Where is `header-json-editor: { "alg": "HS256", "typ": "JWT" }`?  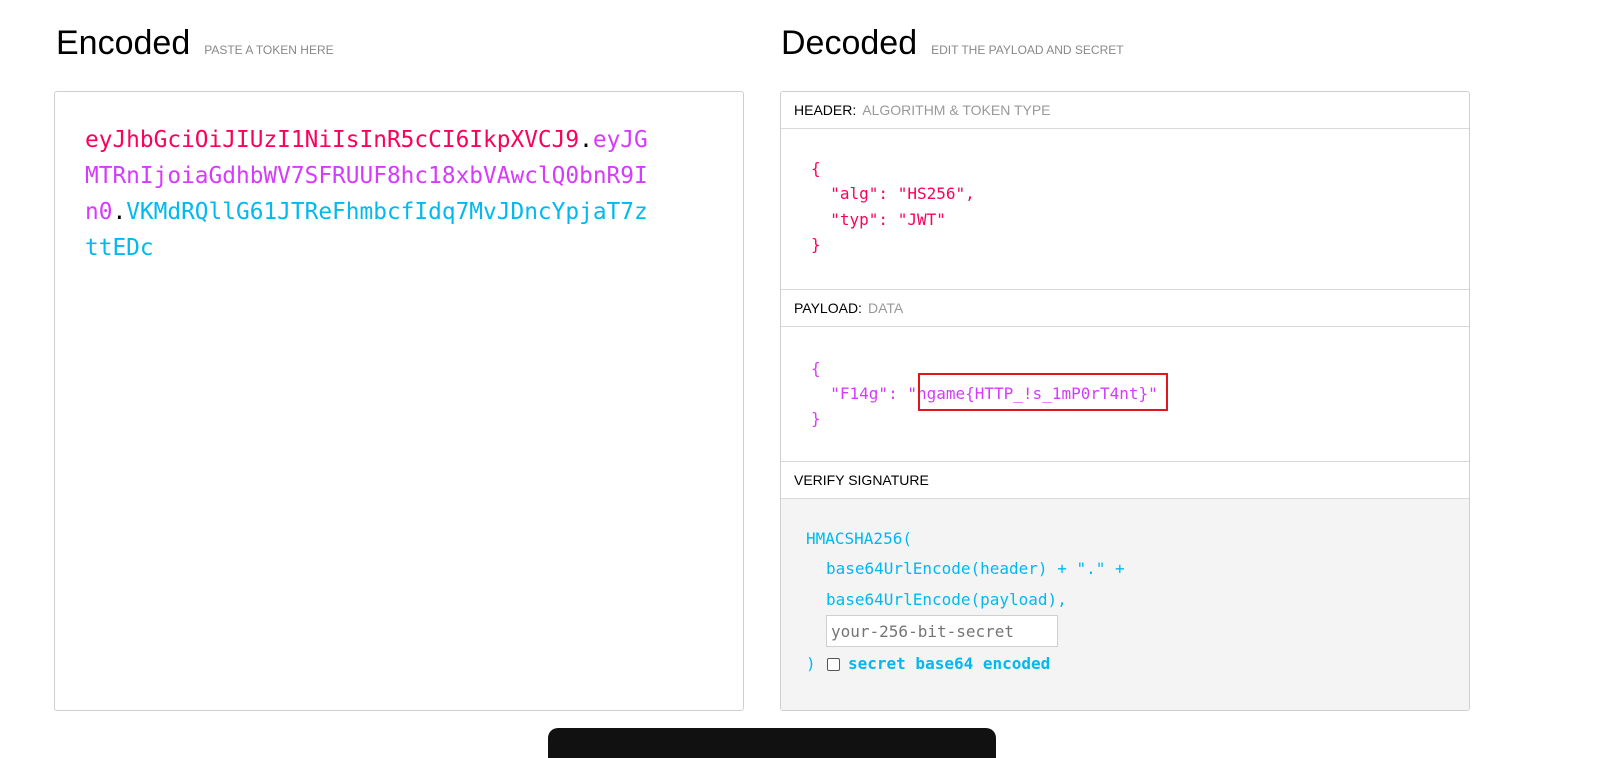
header-json-editor: { "alg": "HS256", "typ": "JWT" } is located at coordinates (1125, 209).